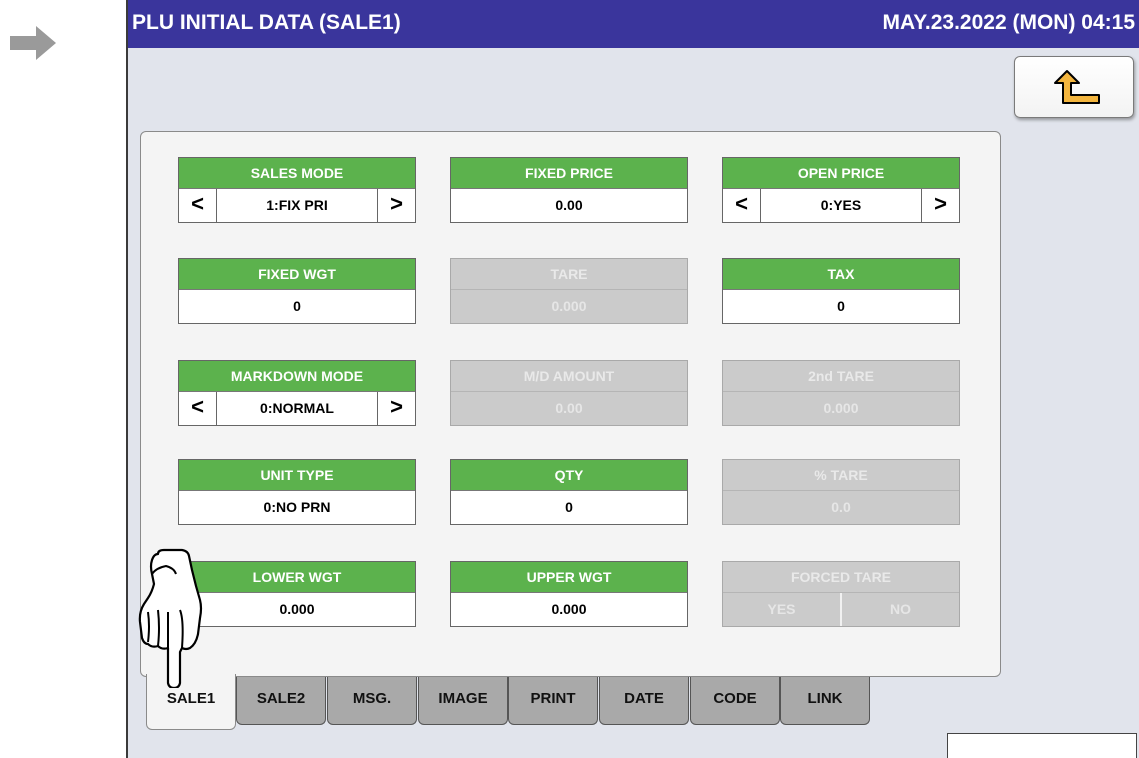  What do you see at coordinates (569, 577) in the screenshot?
I see `upper-wgt-label: UPPER WGT` at bounding box center [569, 577].